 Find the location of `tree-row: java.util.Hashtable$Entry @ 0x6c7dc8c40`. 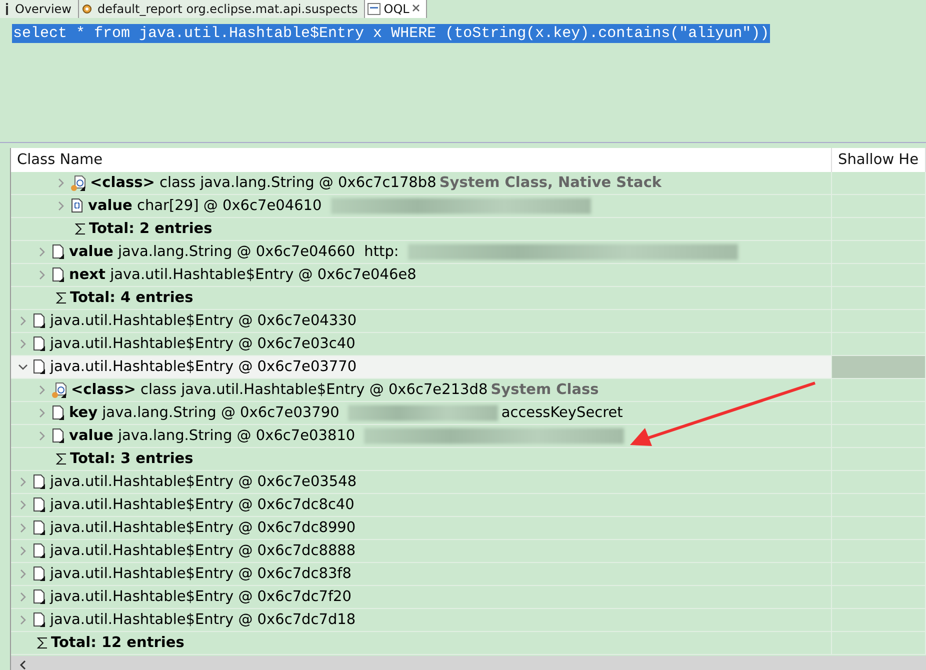

tree-row: java.util.Hashtable$Entry @ 0x6c7dc8c40 is located at coordinates (468, 505).